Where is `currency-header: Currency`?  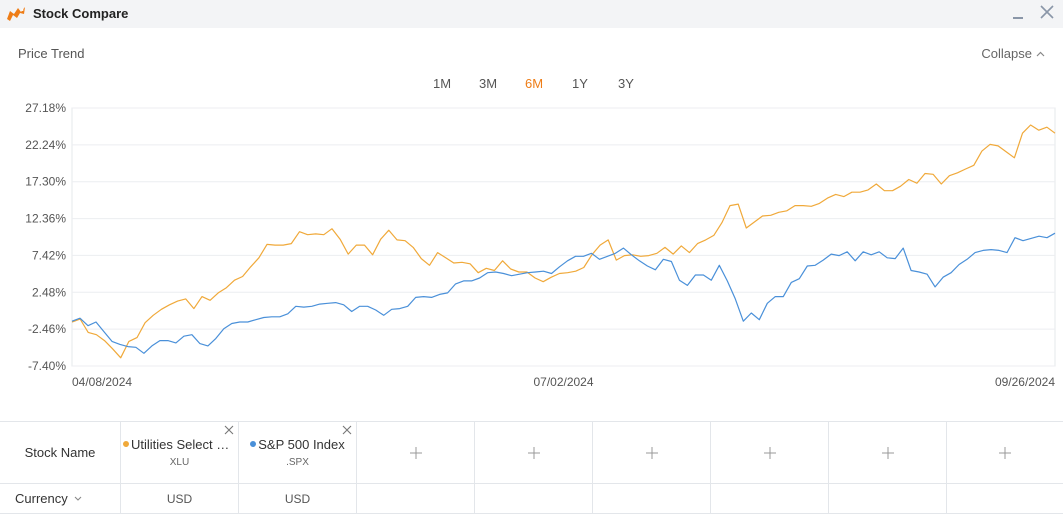 currency-header: Currency is located at coordinates (41, 498).